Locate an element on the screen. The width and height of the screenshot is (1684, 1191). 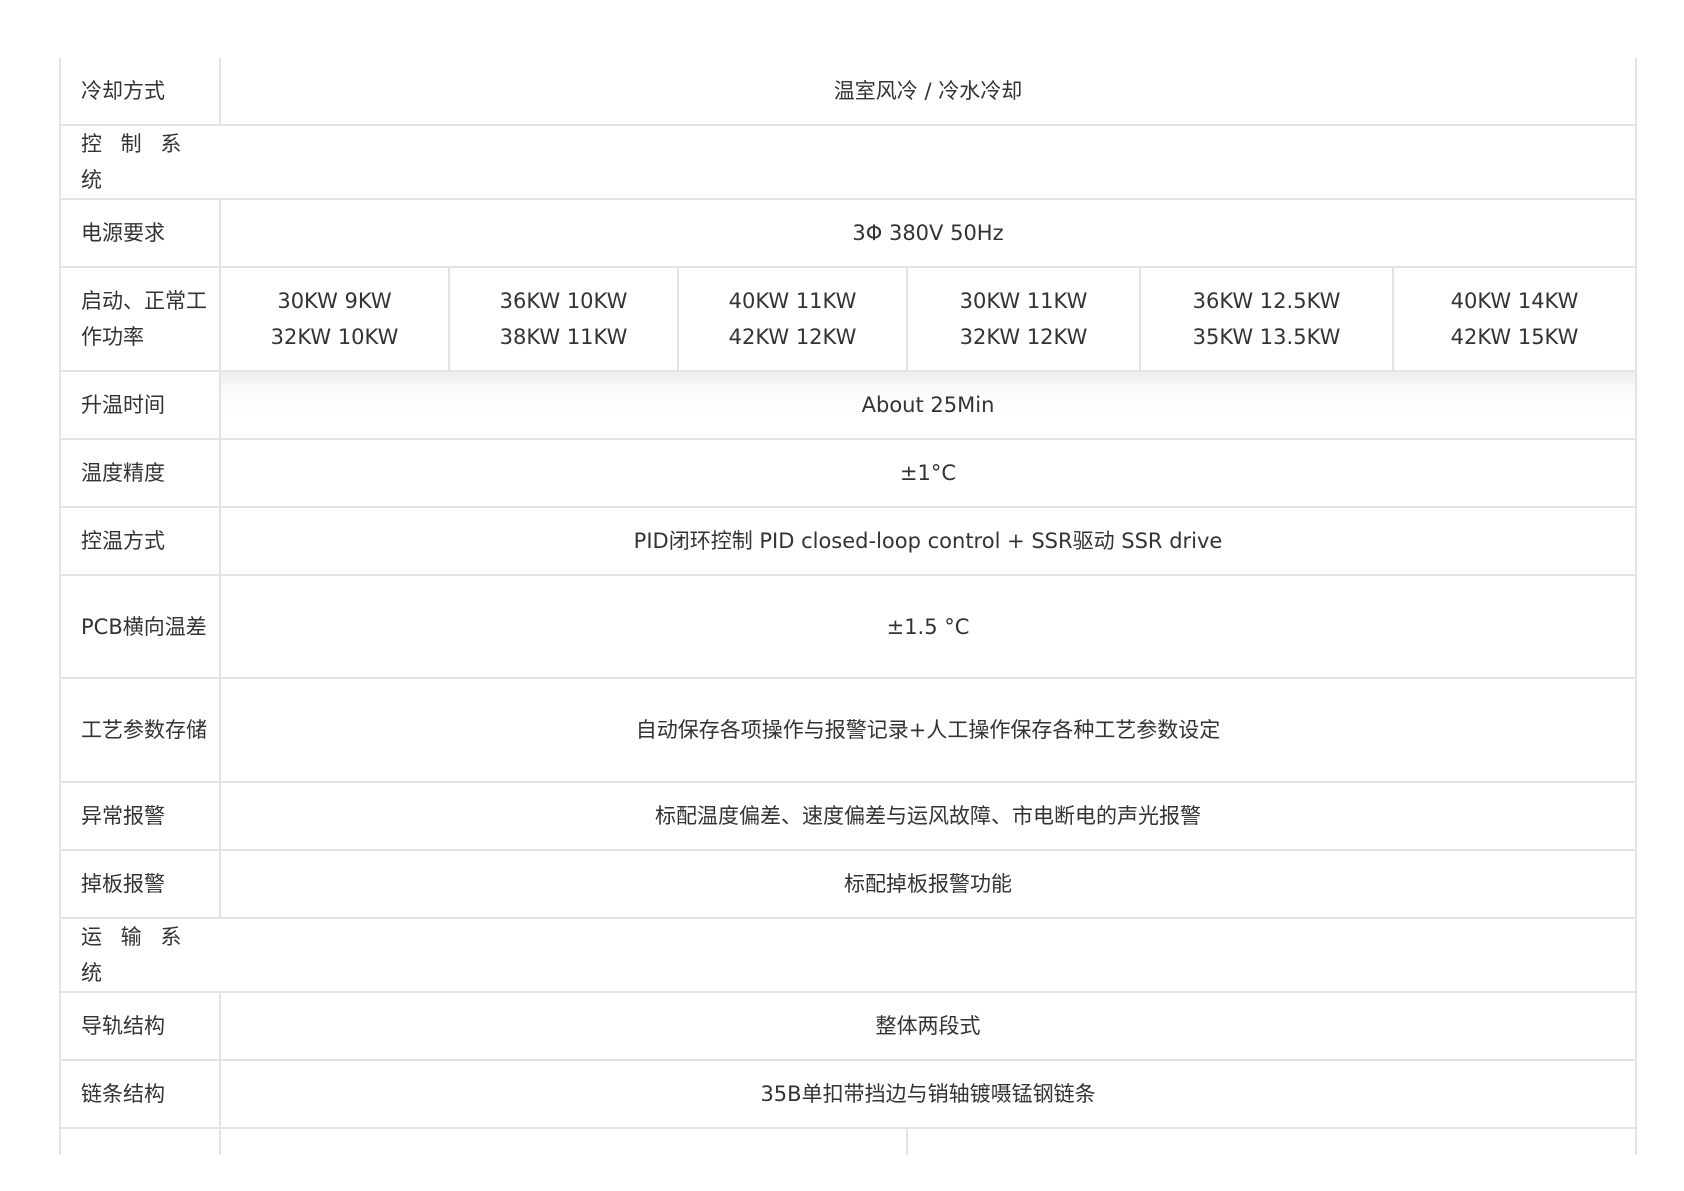
row-rail-structure: 导轨结构 整体两段式 is located at coordinates (848, 1026).